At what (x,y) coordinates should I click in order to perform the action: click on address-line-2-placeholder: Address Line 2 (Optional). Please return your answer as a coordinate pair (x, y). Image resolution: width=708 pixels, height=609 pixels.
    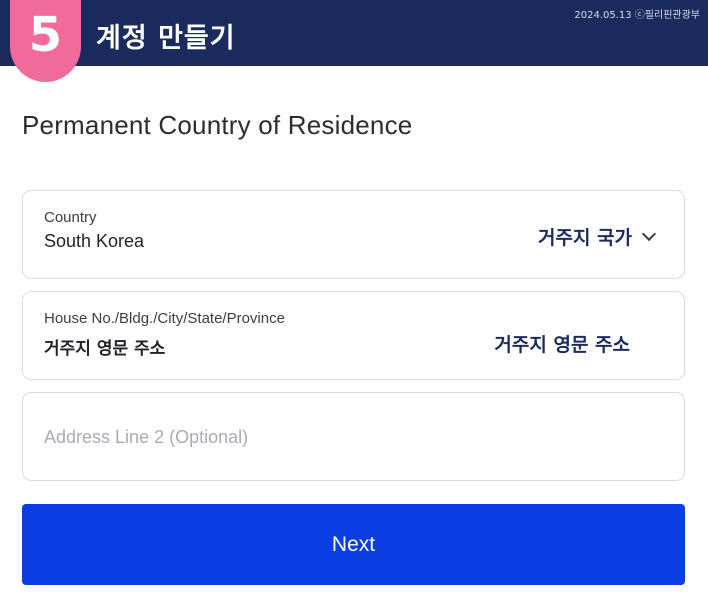
    Looking at the image, I should click on (146, 437).